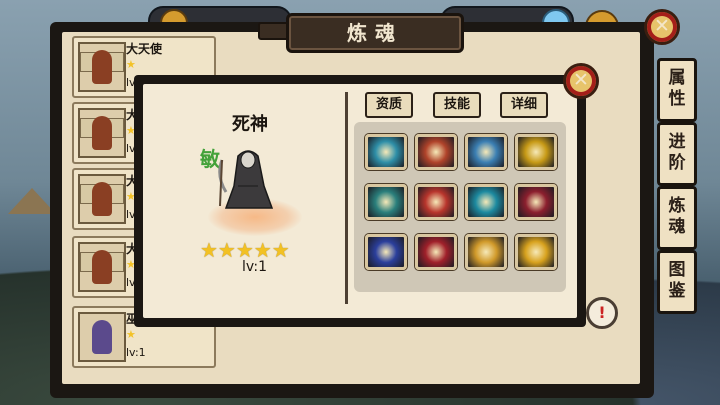 Image resolution: width=720 pixels, height=405 pixels. What do you see at coordinates (436, 202) in the screenshot?
I see `blood-burst-skill-icon` at bounding box center [436, 202].